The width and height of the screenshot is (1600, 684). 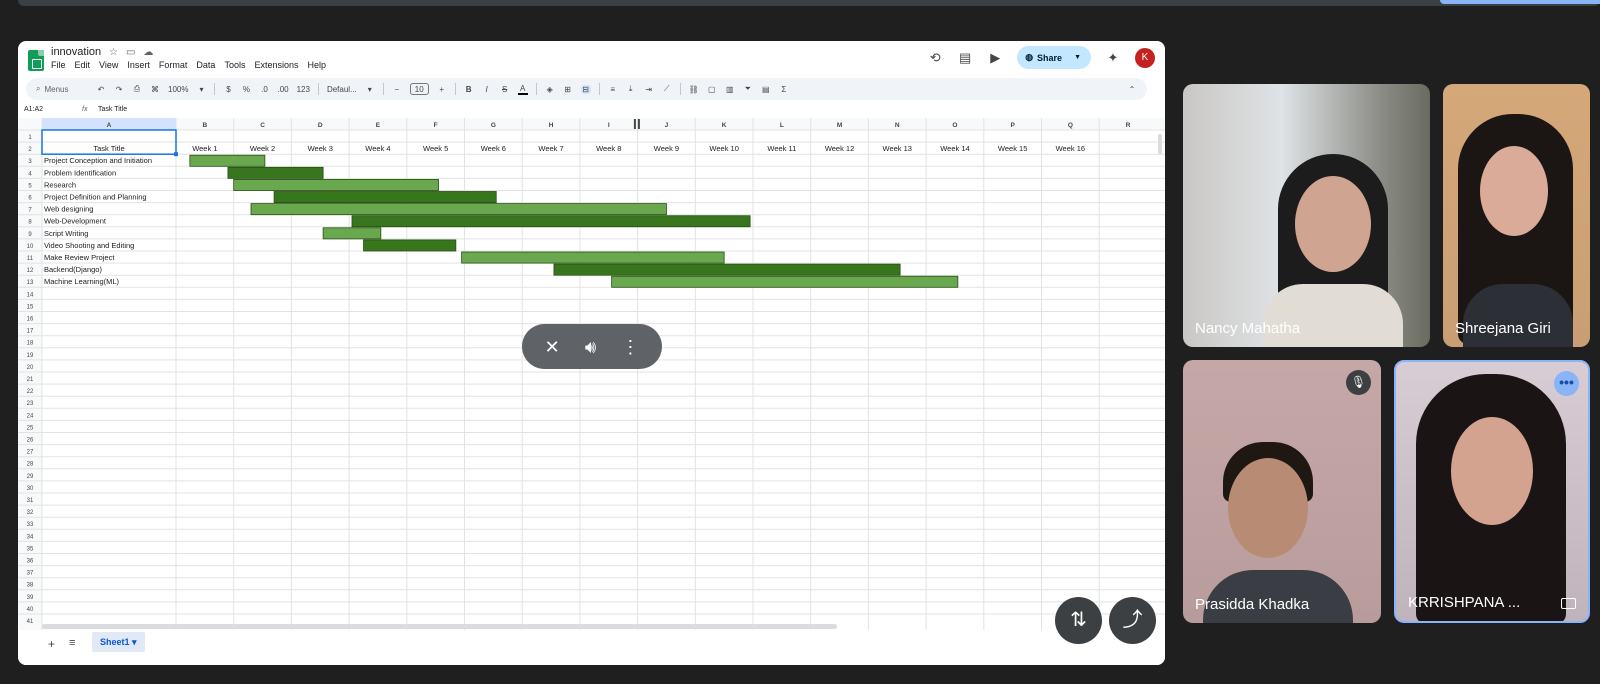 I want to click on functions-icon: Σ, so click(x=784, y=89).